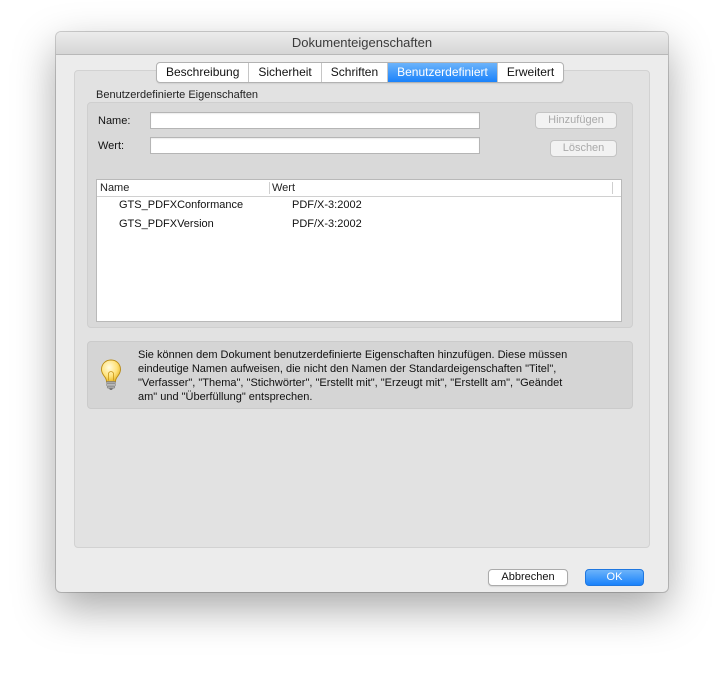  I want to click on table-header: Name Wert, so click(359, 188).